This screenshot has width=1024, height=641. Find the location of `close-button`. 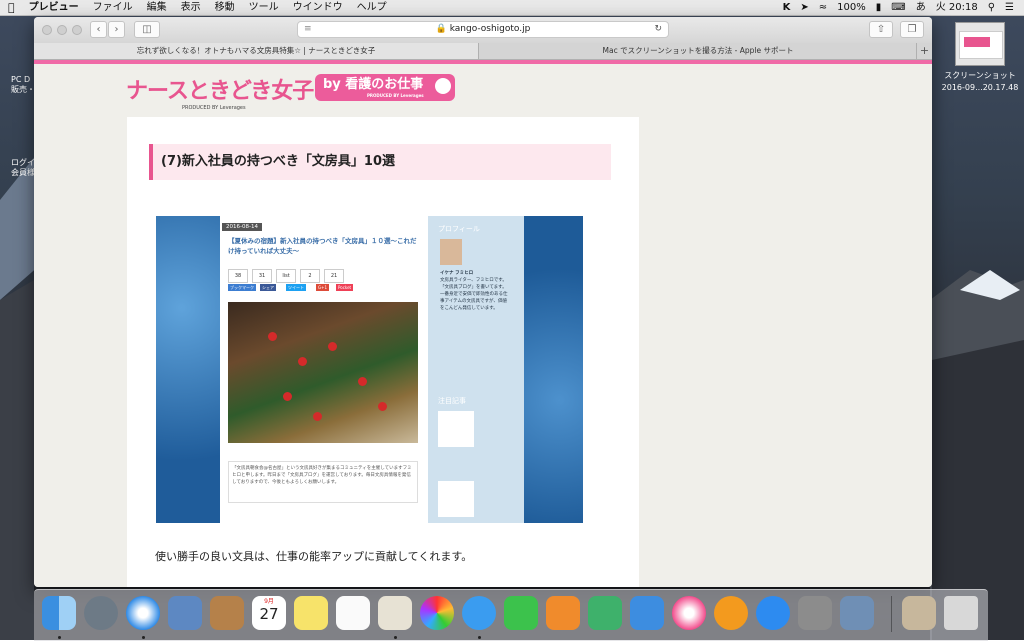

close-button is located at coordinates (47, 30).